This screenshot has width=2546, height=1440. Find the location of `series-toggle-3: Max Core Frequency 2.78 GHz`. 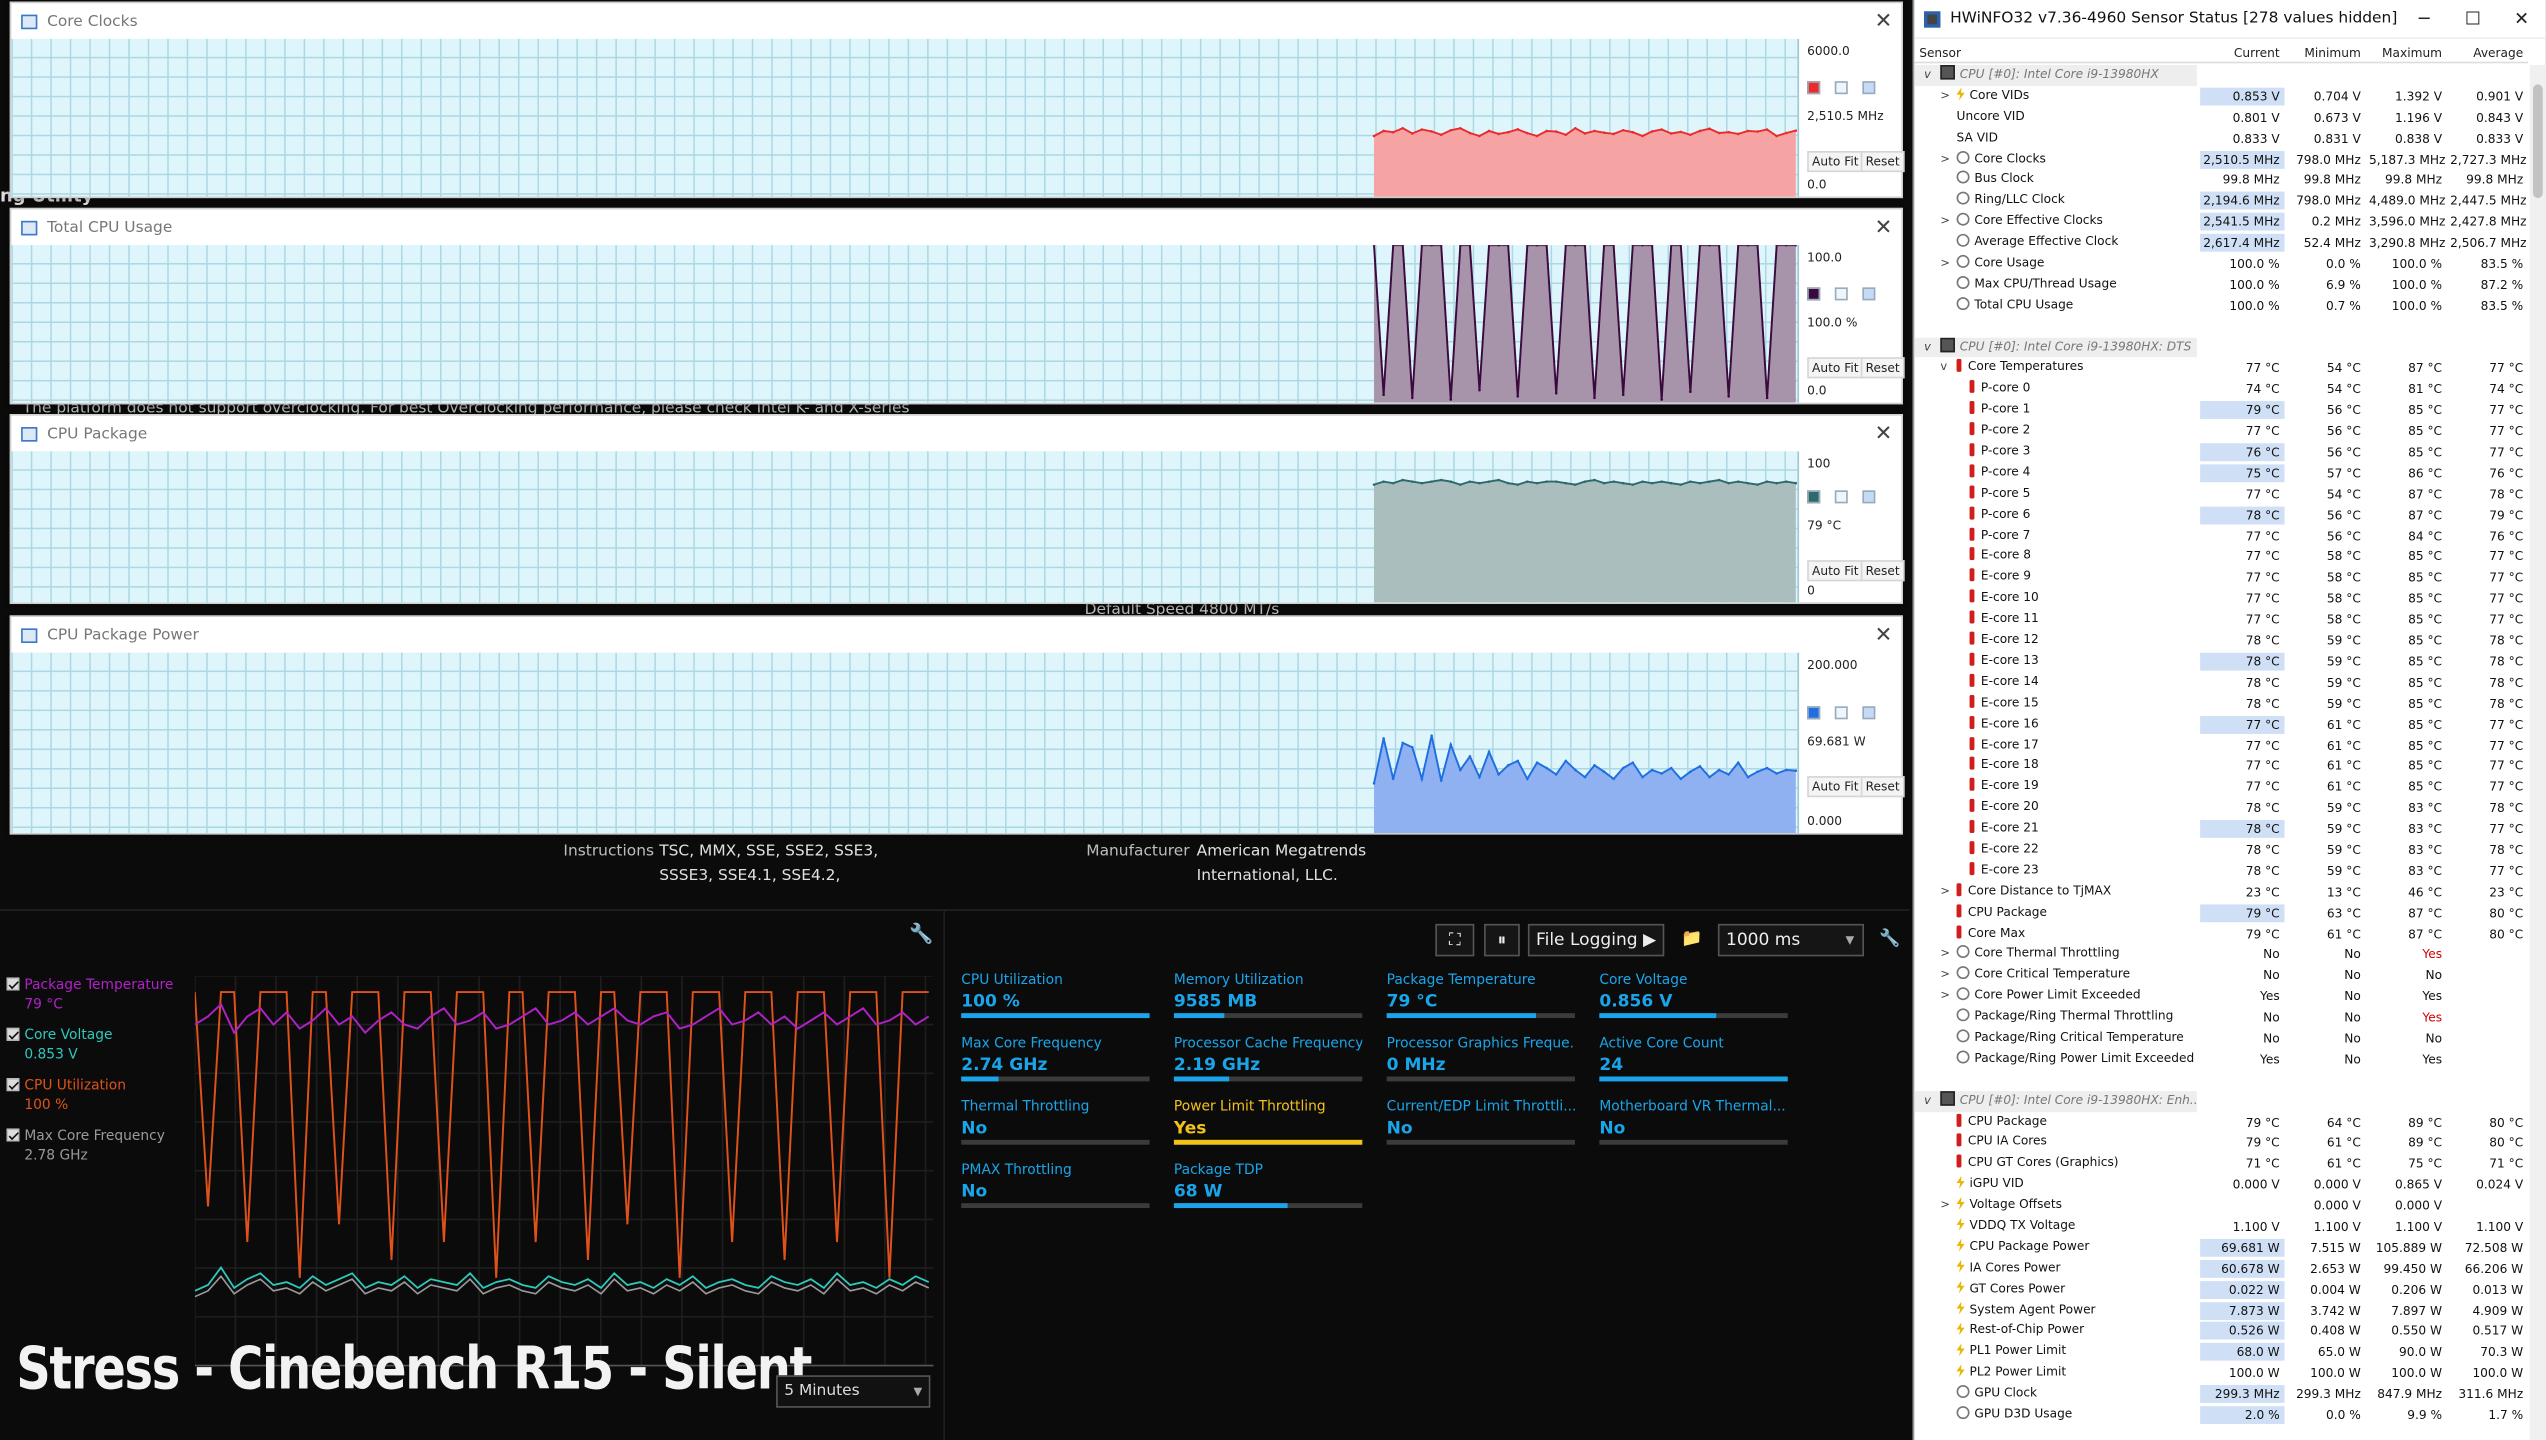

series-toggle-3: Max Core Frequency 2.78 GHz is located at coordinates (85, 1146).